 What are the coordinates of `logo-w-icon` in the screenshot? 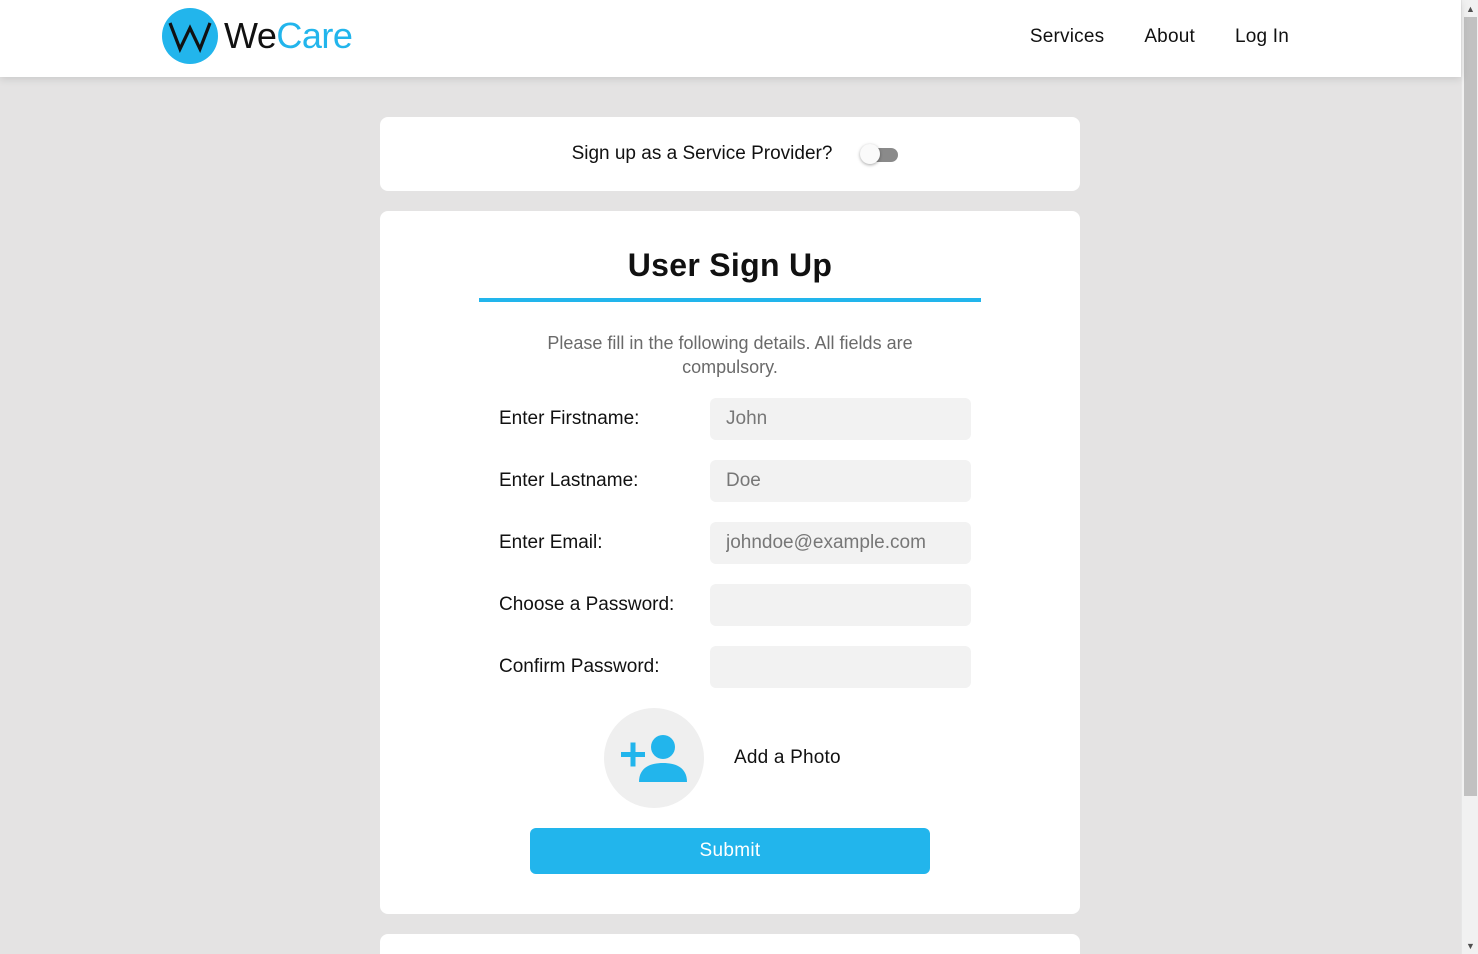 It's located at (190, 36).